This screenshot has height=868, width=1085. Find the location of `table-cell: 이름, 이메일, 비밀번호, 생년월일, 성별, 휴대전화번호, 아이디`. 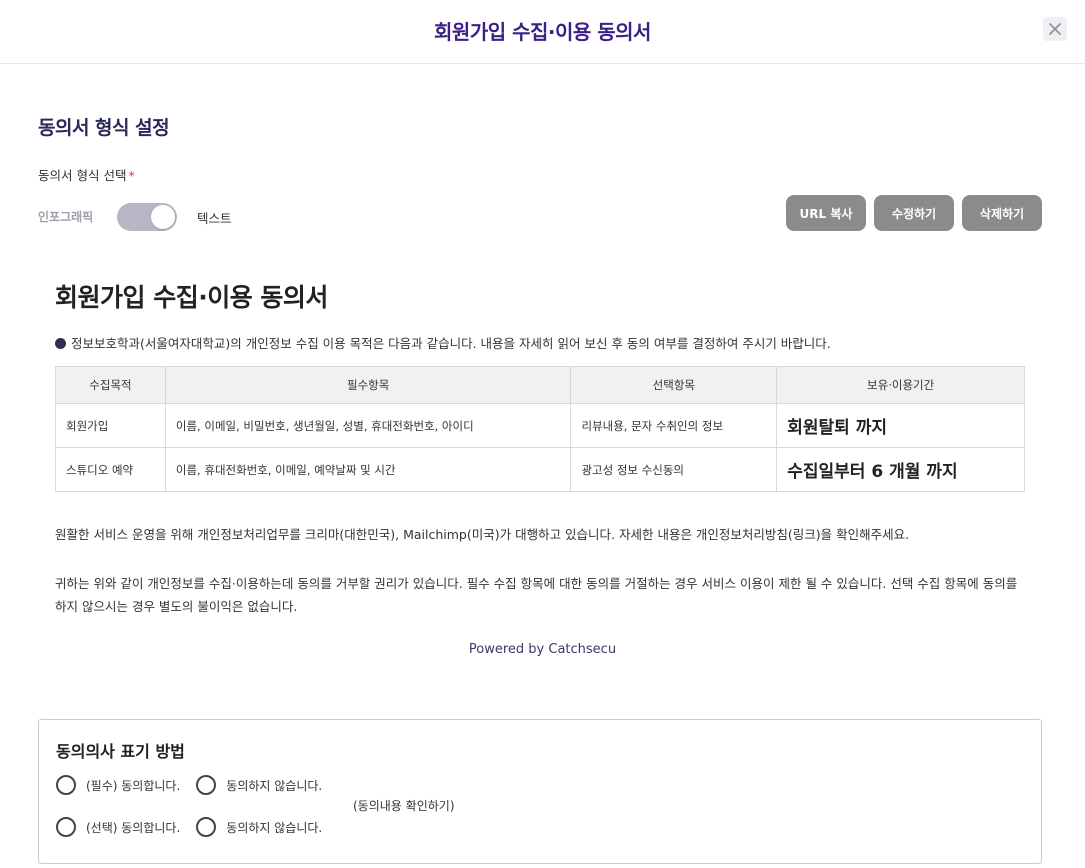

table-cell: 이름, 이메일, 비밀번호, 생년월일, 성별, 휴대전화번호, 아이디 is located at coordinates (368, 425).